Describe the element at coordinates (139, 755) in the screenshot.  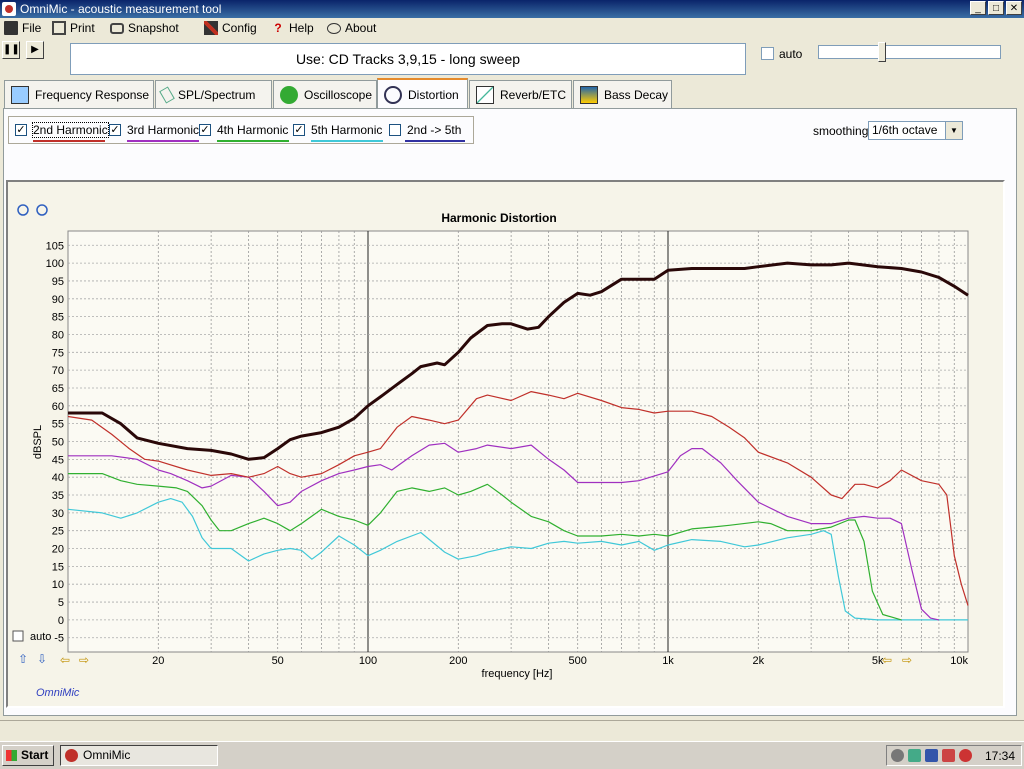
I see `taskbar-item-omnimic: OmniMic` at that location.